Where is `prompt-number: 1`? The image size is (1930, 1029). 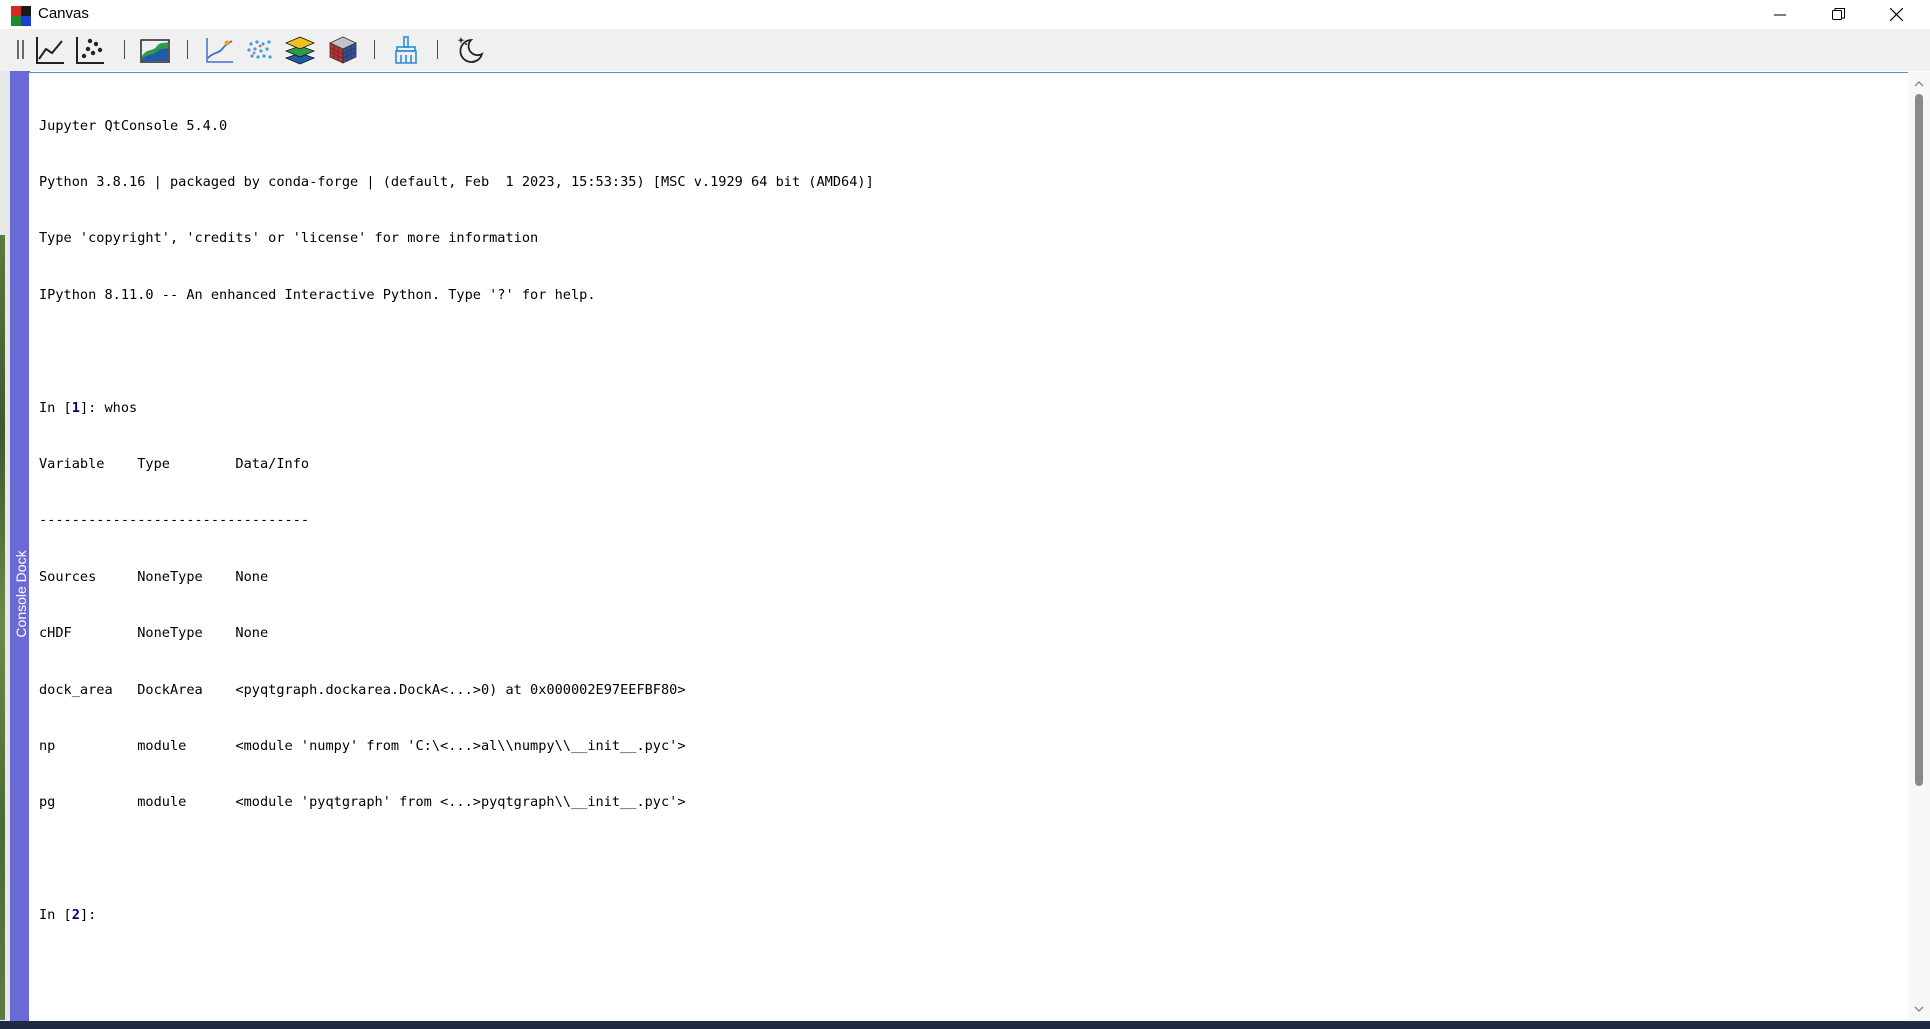
prompt-number: 1 is located at coordinates (75, 407).